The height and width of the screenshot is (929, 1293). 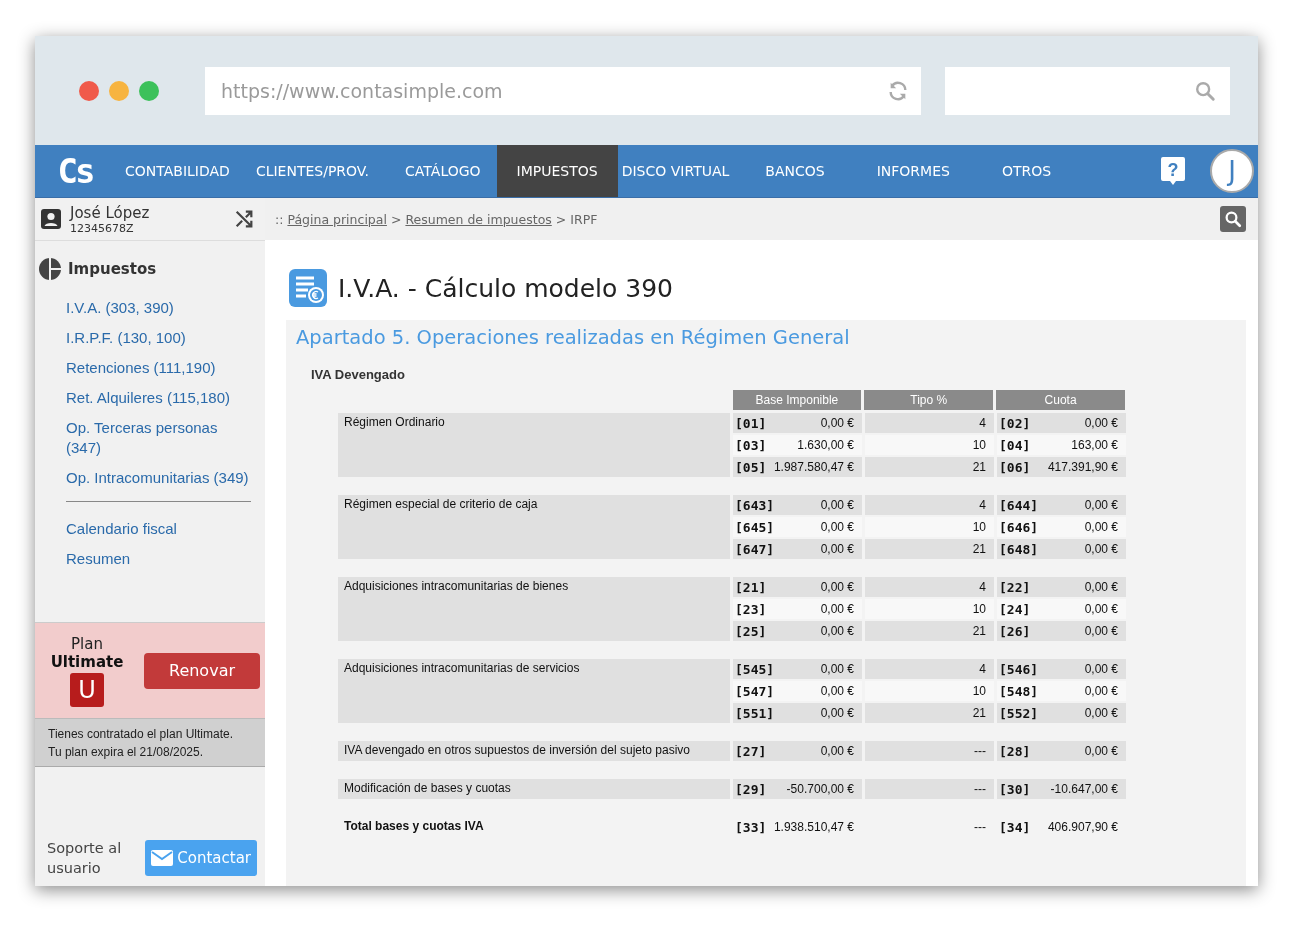 What do you see at coordinates (797, 713) in the screenshot?
I see `table-cell: [551] 0,00 €` at bounding box center [797, 713].